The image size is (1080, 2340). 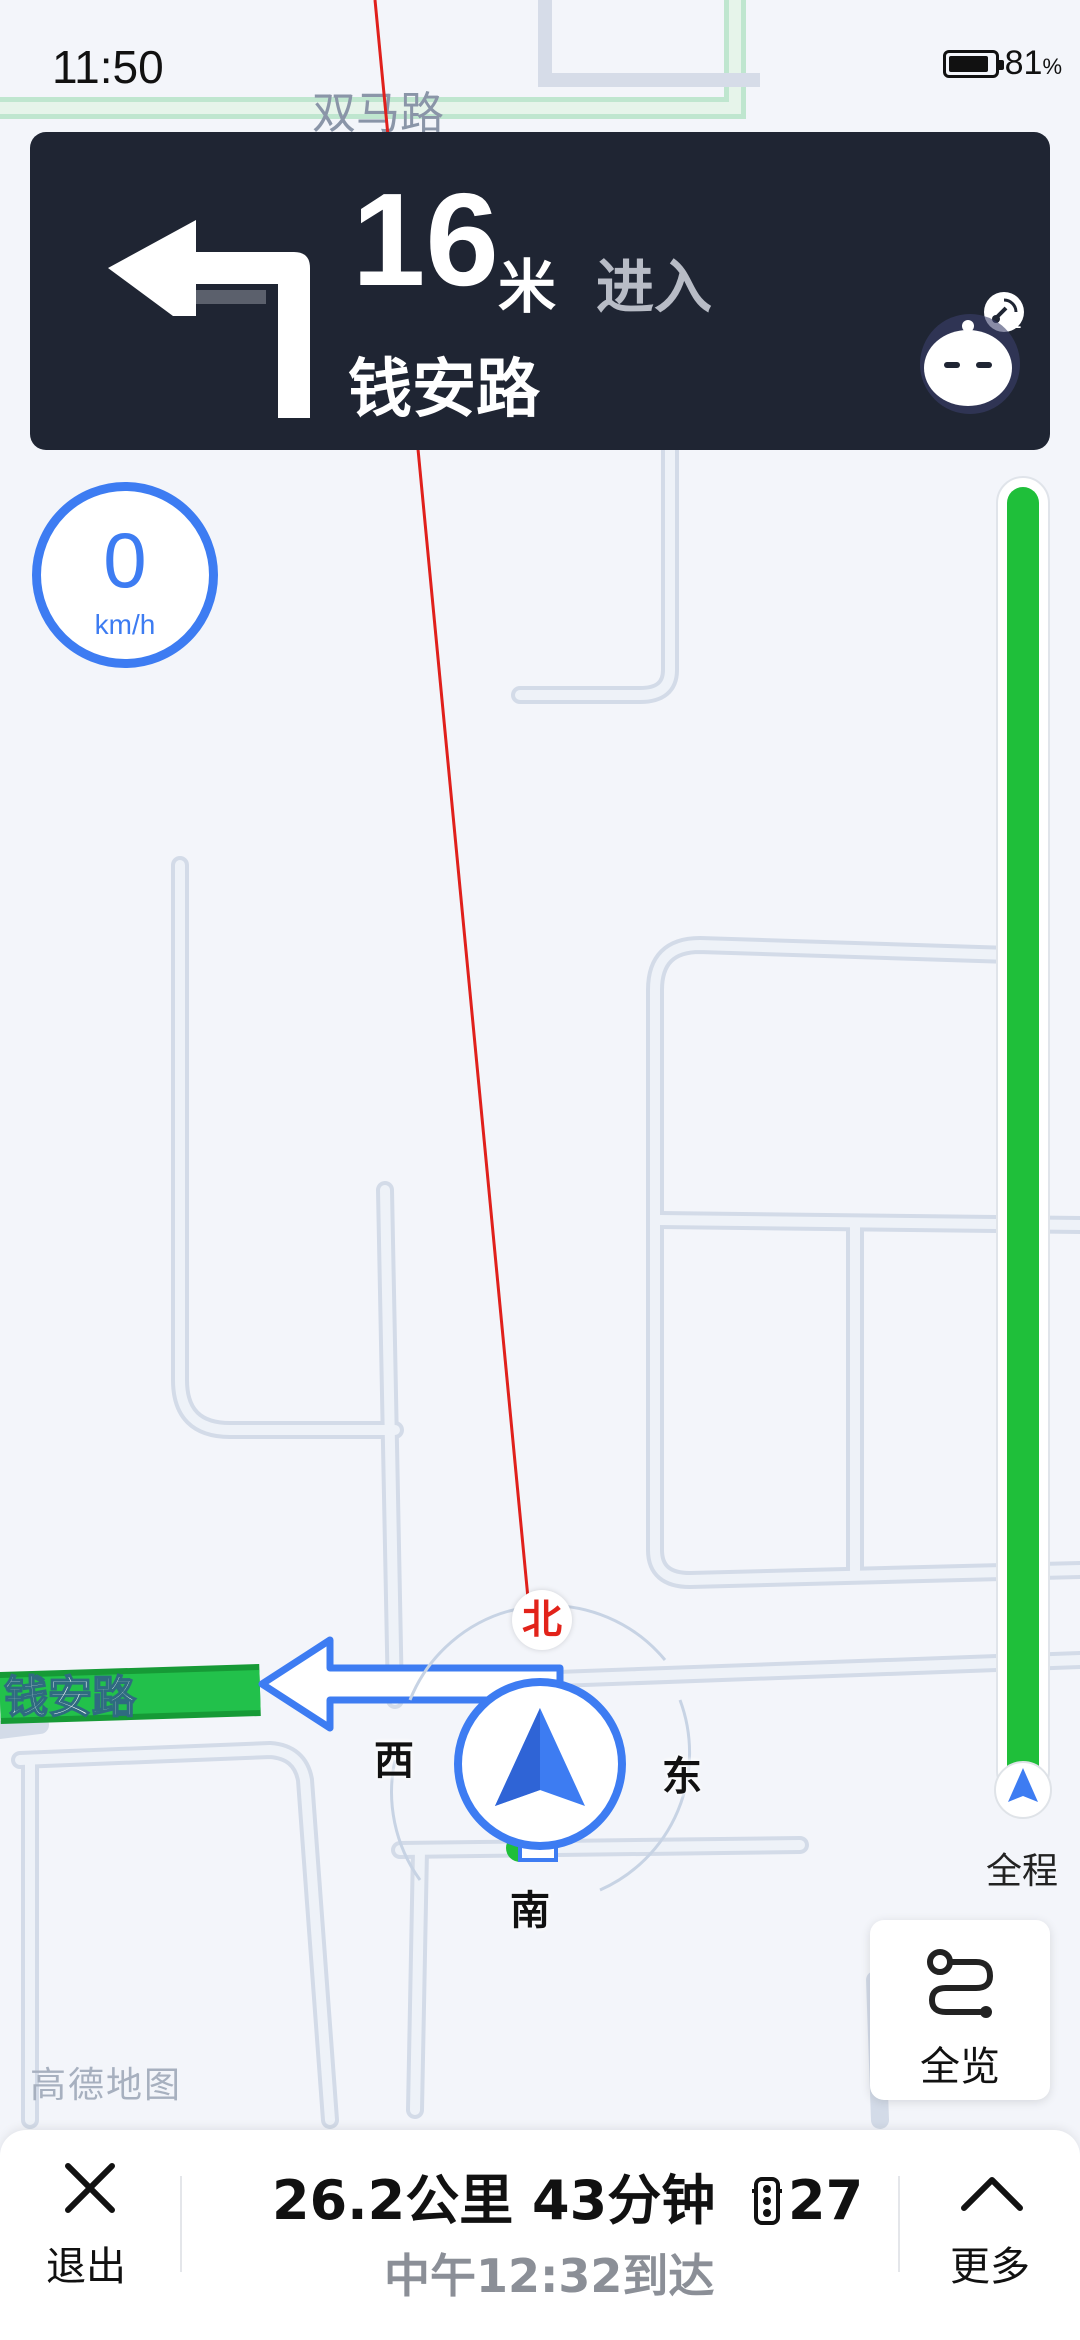 What do you see at coordinates (992, 2194) in the screenshot?
I see `chevron-up-icon` at bounding box center [992, 2194].